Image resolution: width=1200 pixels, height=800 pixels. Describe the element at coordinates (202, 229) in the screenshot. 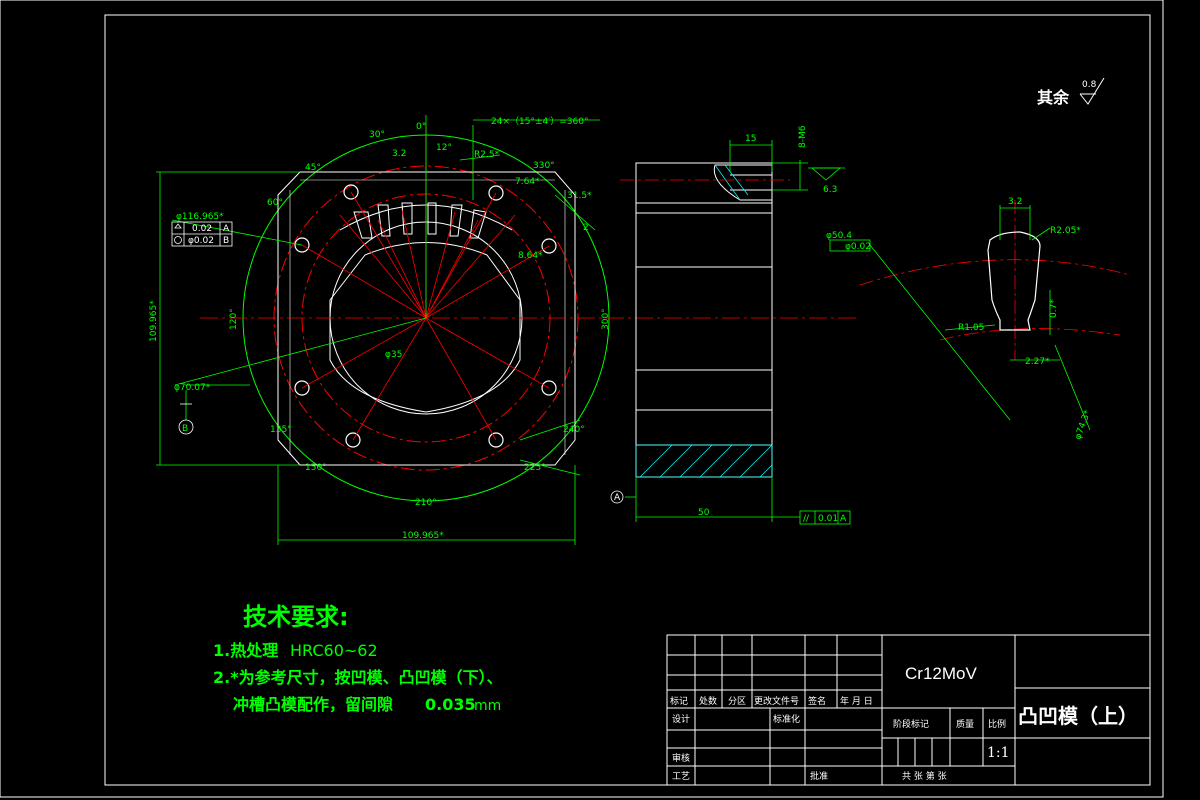

I see `fcf-tol1: 0.02` at that location.